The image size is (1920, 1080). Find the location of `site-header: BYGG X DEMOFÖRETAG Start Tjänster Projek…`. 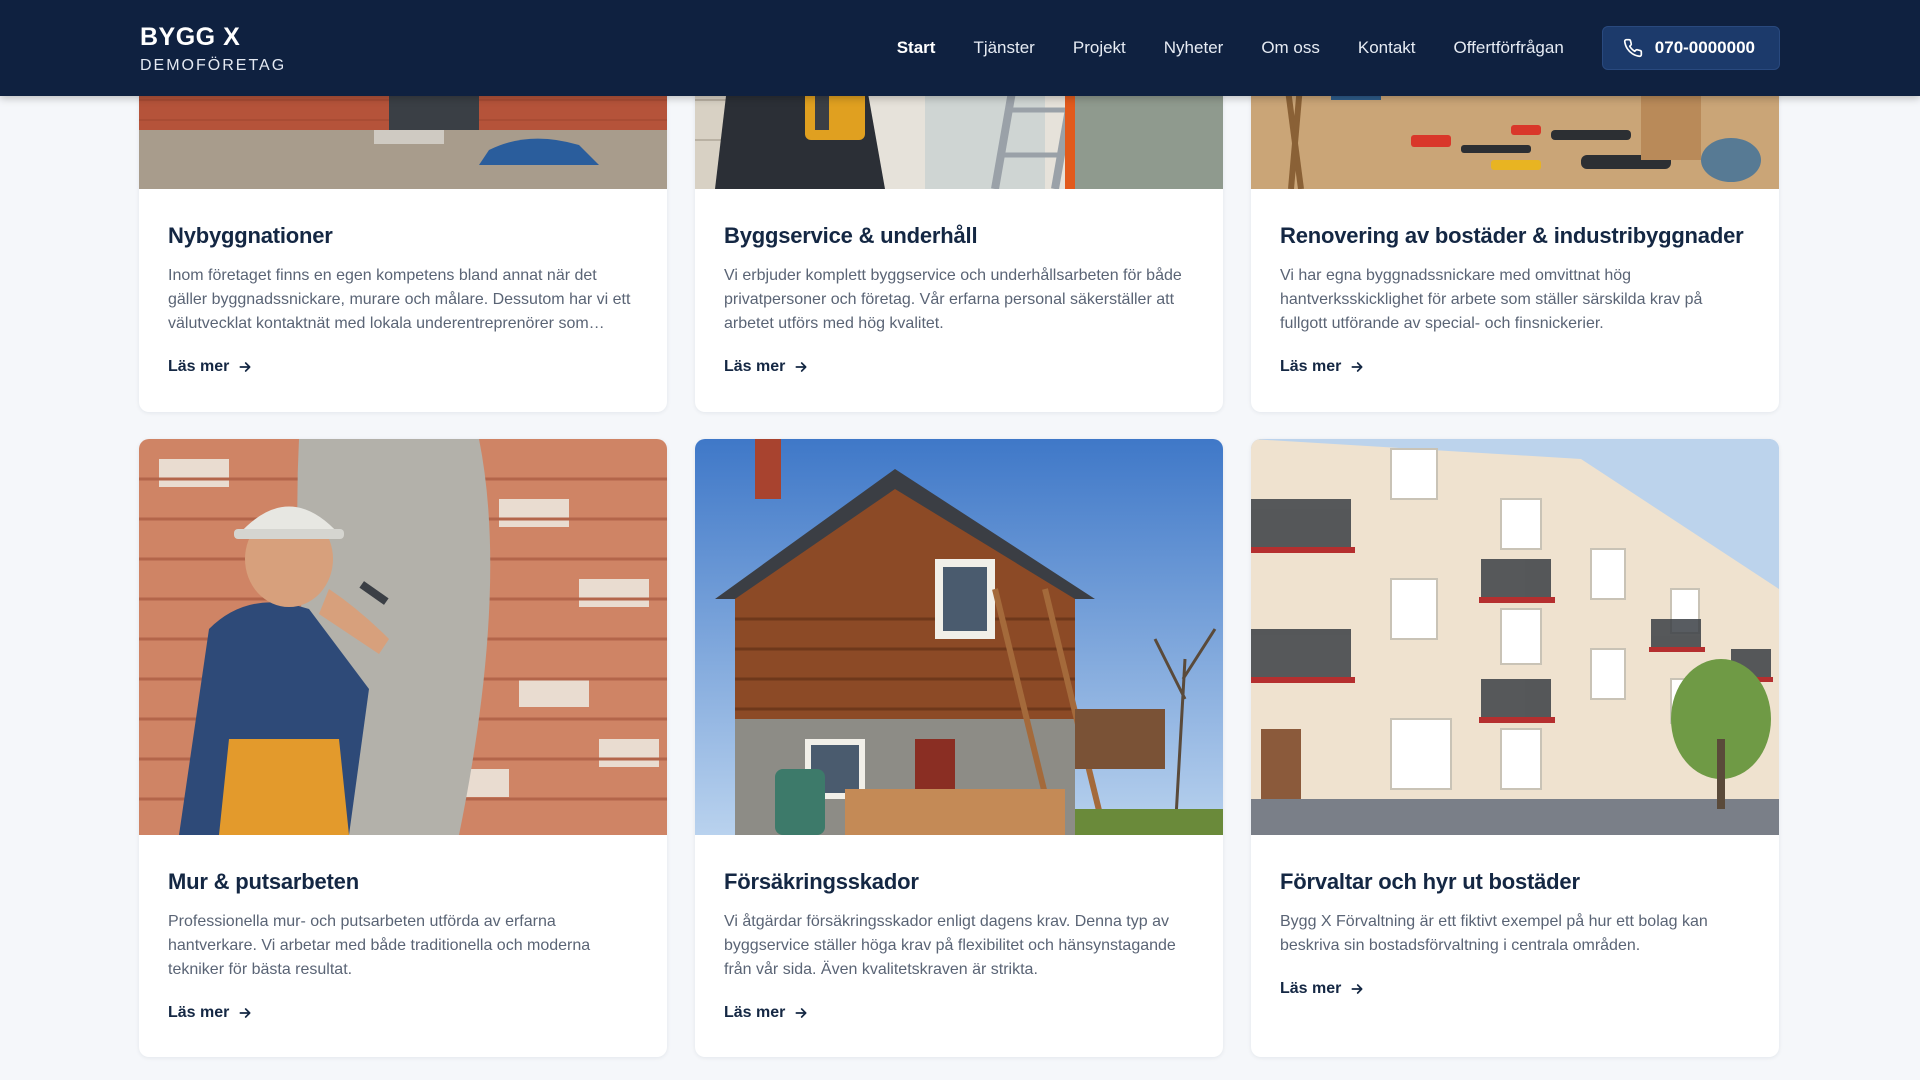

site-header: BYGG X DEMOFÖRETAG Start Tjänster Projek… is located at coordinates (960, 48).